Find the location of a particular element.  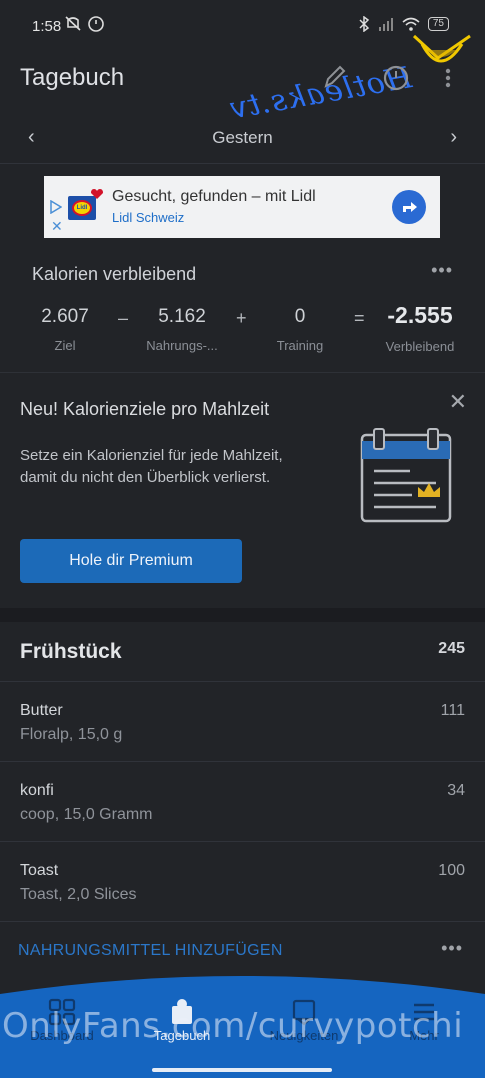

food-name: Toast is located at coordinates (39, 870).